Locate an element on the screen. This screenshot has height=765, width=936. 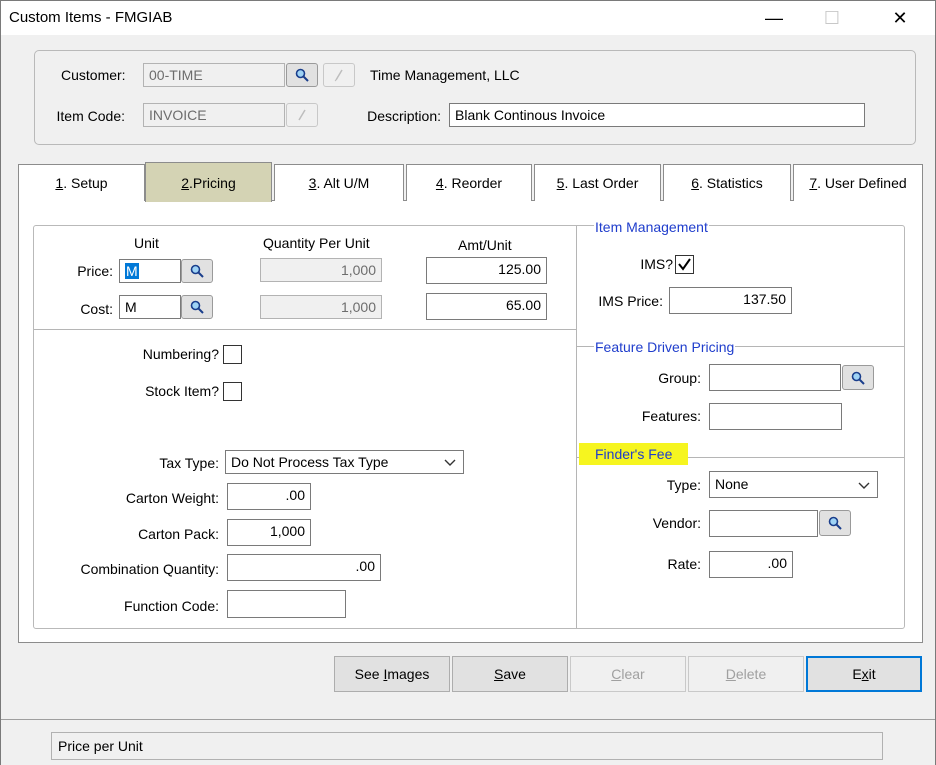
stock-item-label: Stock Item? is located at coordinates (182, 391).